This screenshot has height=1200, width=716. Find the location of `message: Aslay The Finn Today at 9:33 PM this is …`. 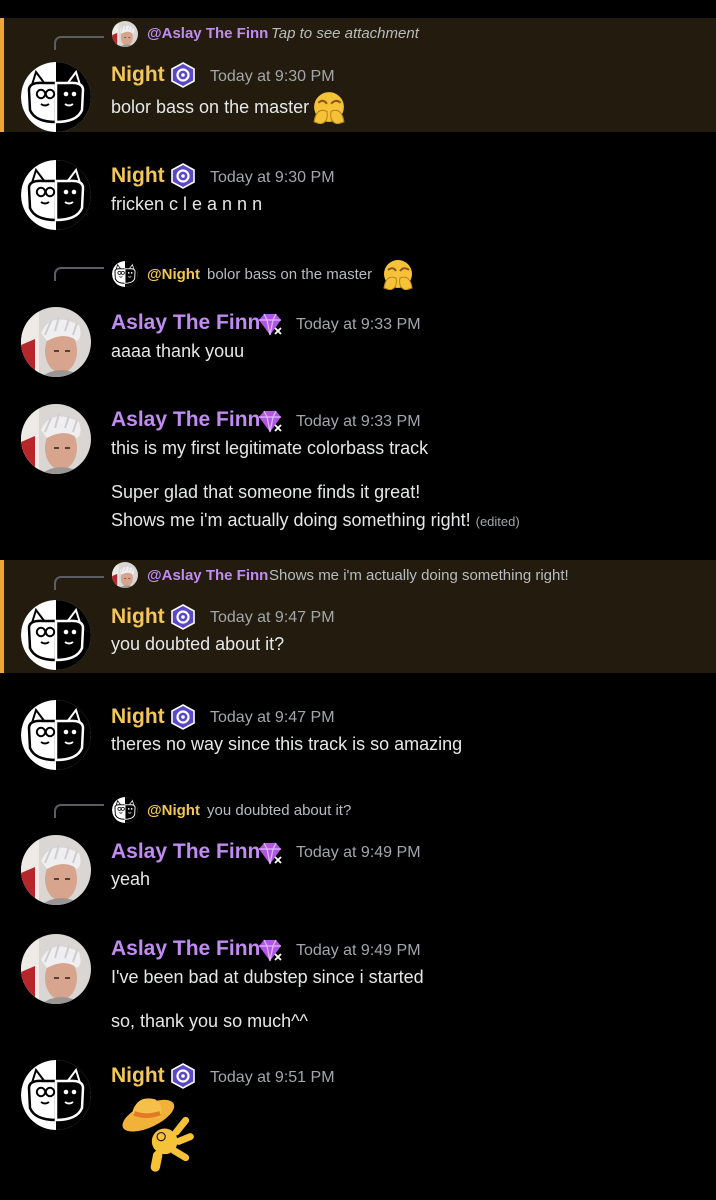

message: Aslay The Finn Today at 9:33 PM this is … is located at coordinates (358, 470).